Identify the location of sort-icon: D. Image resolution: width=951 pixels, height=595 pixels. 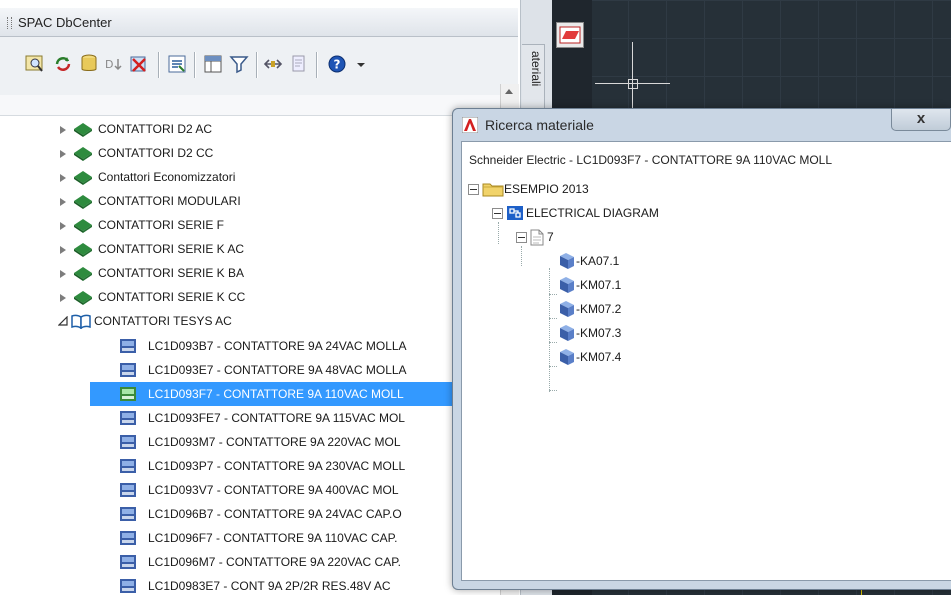
(113, 64).